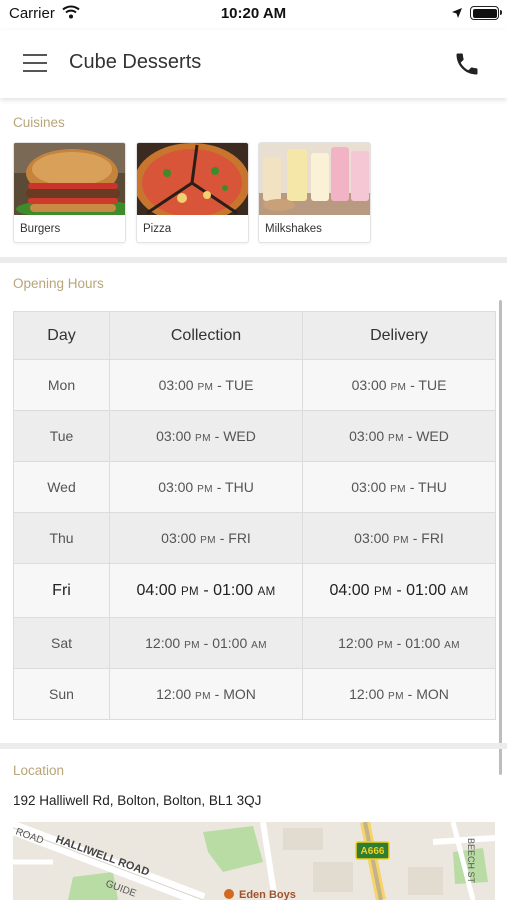 The width and height of the screenshot is (507, 900). What do you see at coordinates (206, 643) in the screenshot?
I see `collection-cell: 12:00 PM - 01:00 AM` at bounding box center [206, 643].